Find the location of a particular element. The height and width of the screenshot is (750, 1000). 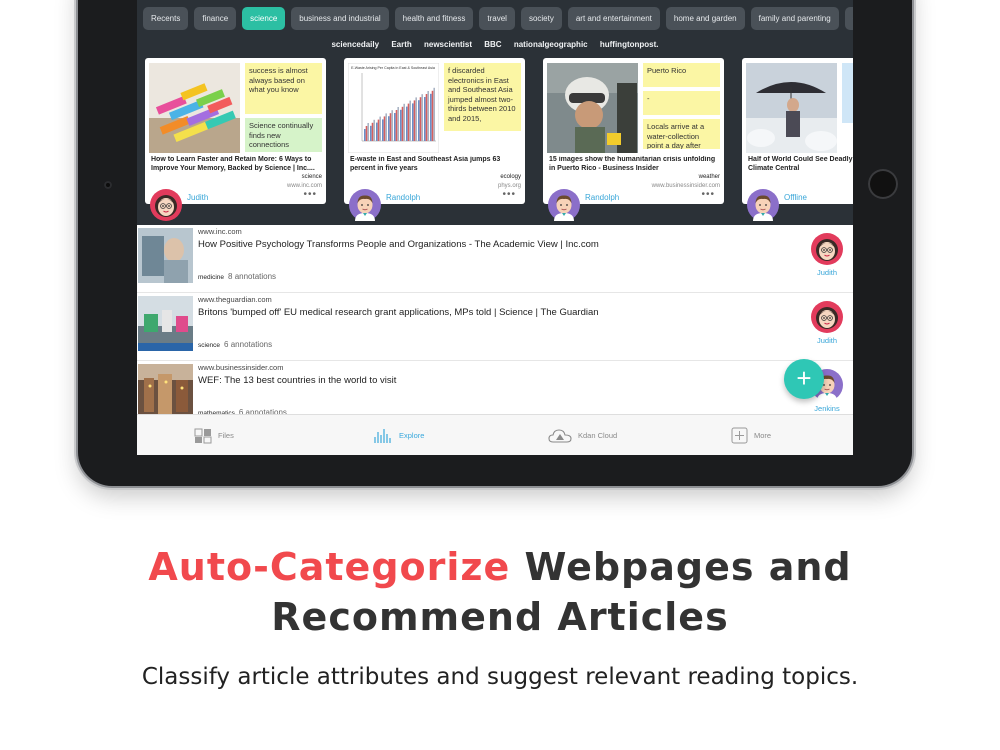

category-chip-family: family and parenting is located at coordinates (794, 18).